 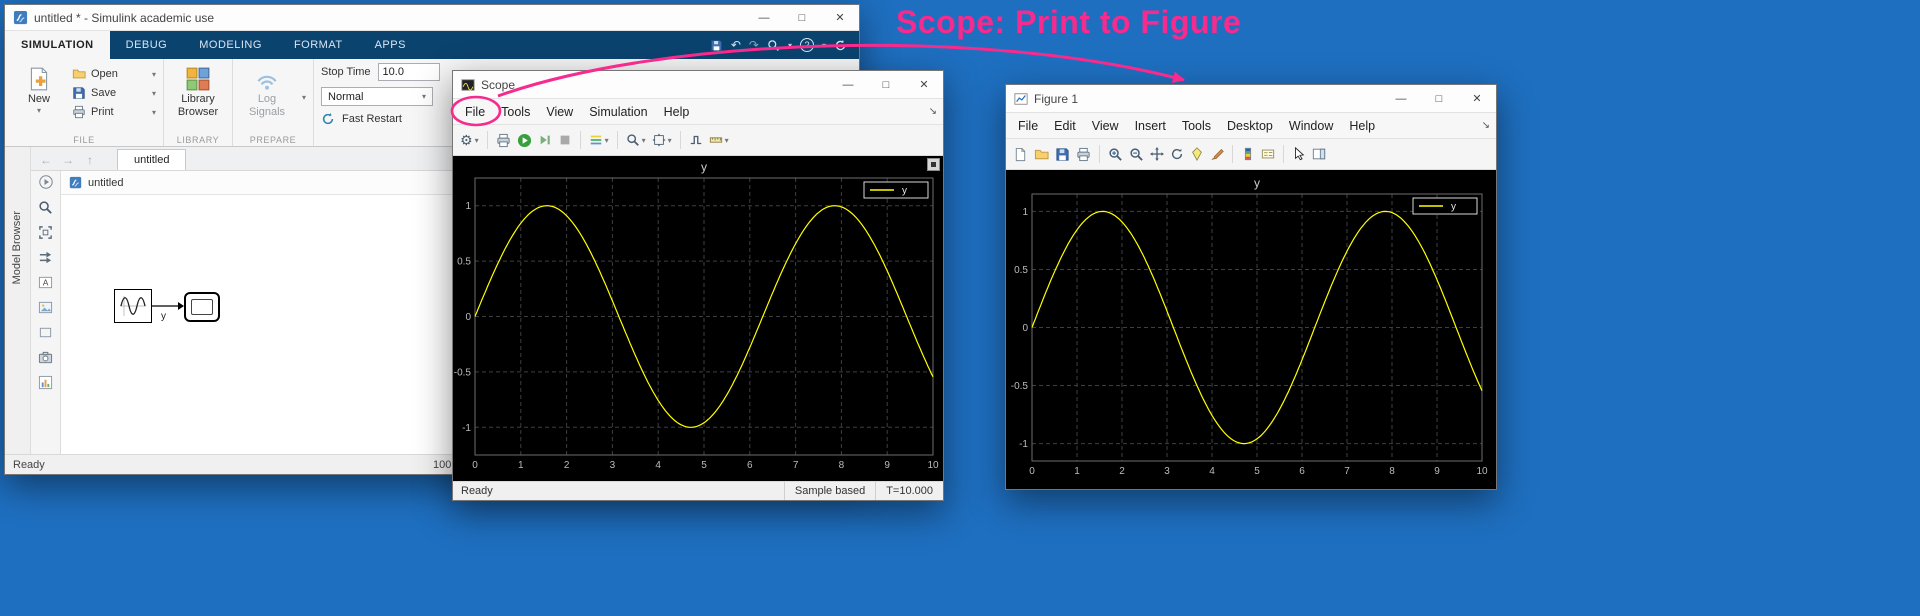 What do you see at coordinates (1157, 154) in the screenshot?
I see `pan-button` at bounding box center [1157, 154].